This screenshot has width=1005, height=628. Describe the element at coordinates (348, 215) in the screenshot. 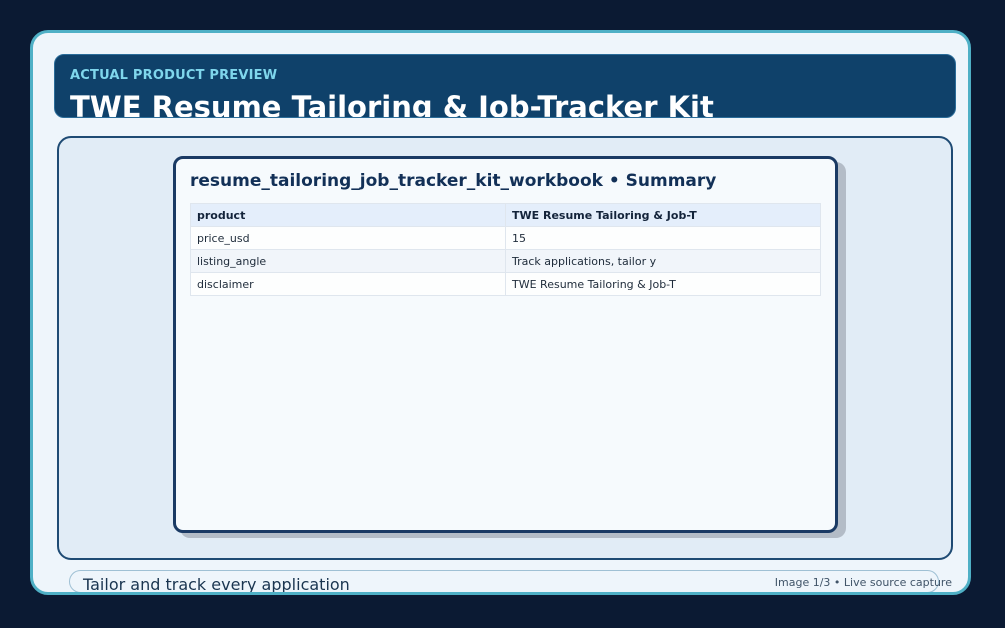

I see `table-header-cell: product` at that location.